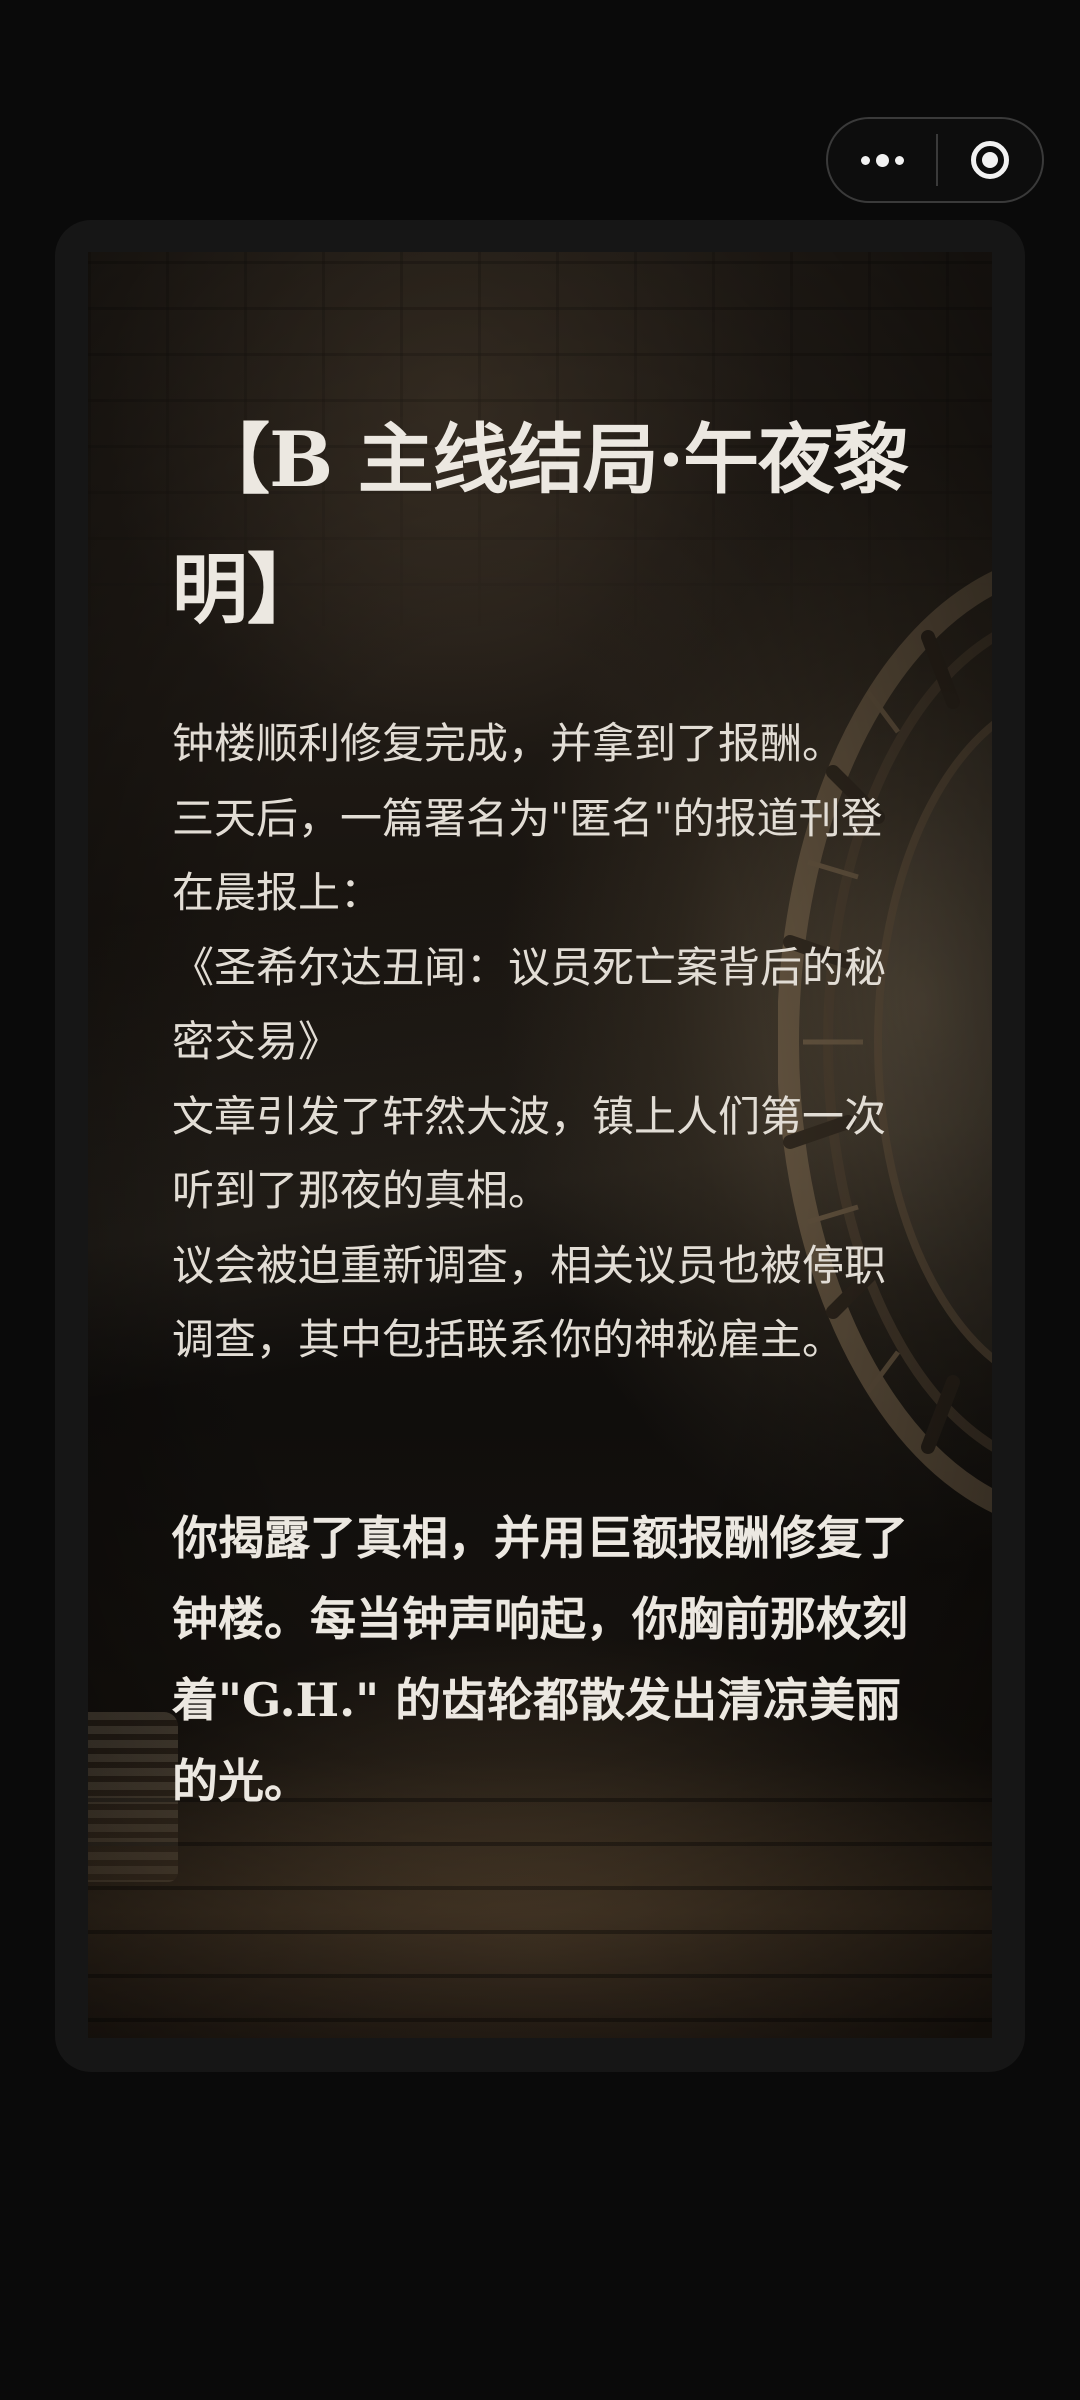 The width and height of the screenshot is (1080, 2400). I want to click on close-button, so click(990, 160).